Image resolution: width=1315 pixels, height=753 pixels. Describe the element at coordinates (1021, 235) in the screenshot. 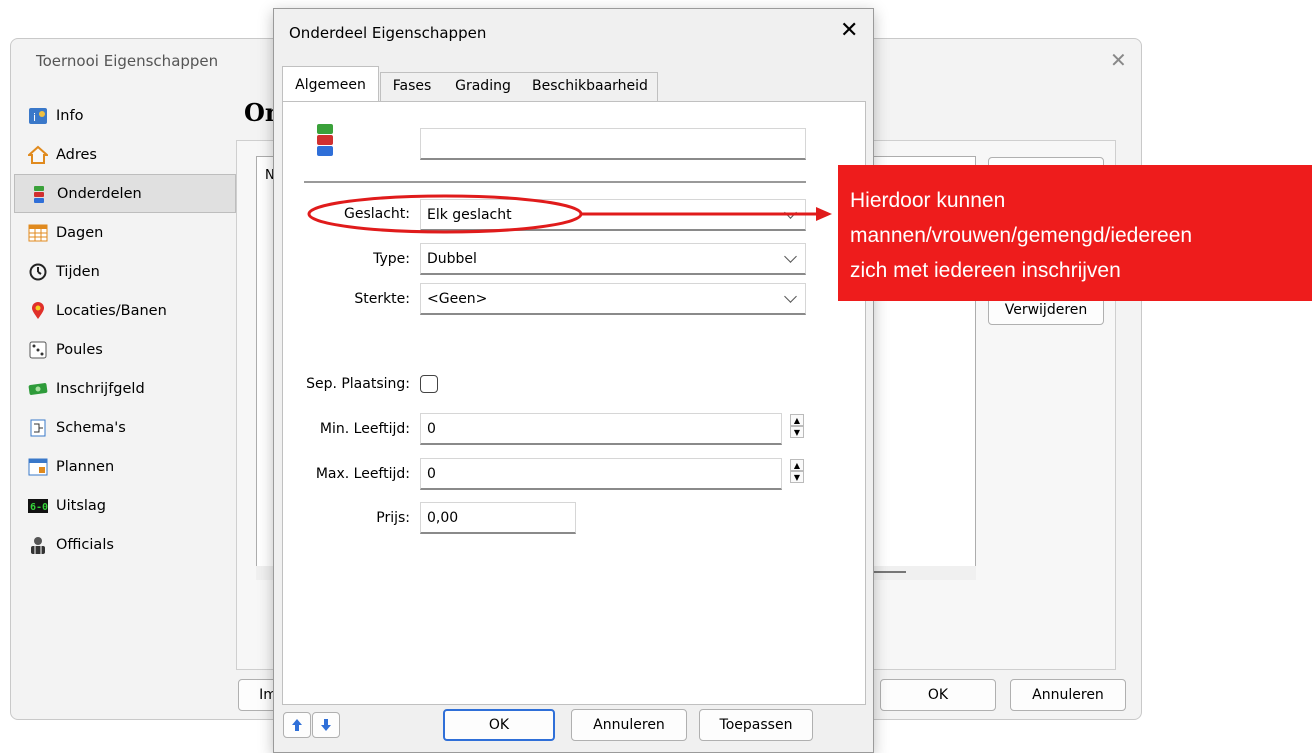

I see `annotation-line: mannen/vrouwen/gemengd/iedereen` at that location.